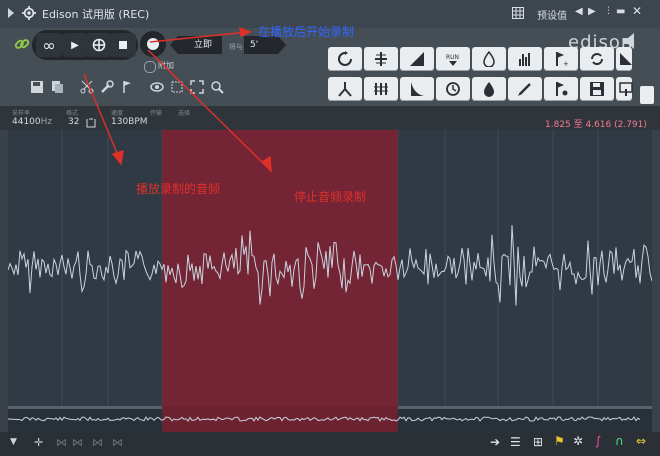 Image resolution: width=660 pixels, height=456 pixels. I want to click on grid-icon, so click(518, 13).